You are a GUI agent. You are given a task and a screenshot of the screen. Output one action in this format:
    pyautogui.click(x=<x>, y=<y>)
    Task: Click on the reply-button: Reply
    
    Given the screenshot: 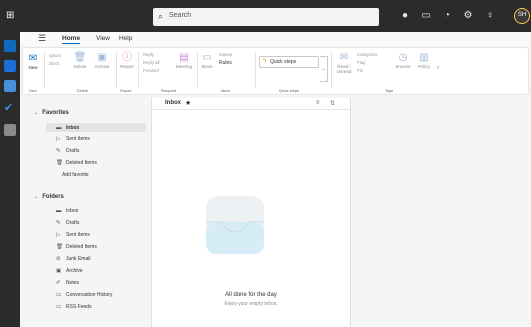 What is the action you would take?
    pyautogui.click(x=148, y=55)
    